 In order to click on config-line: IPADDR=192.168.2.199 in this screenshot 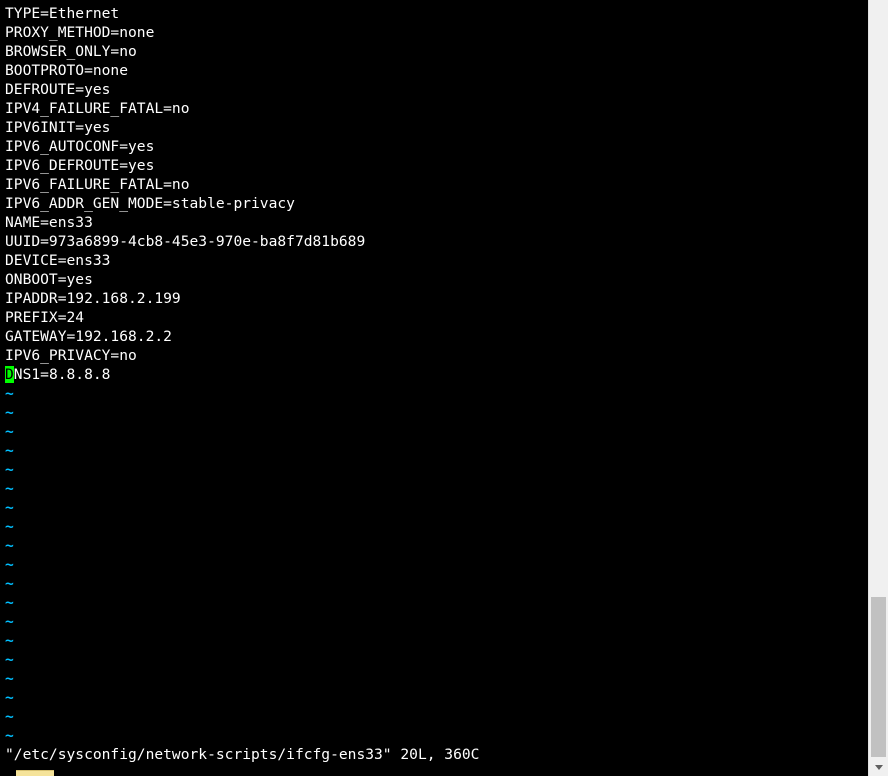, I will do `click(93, 298)`.